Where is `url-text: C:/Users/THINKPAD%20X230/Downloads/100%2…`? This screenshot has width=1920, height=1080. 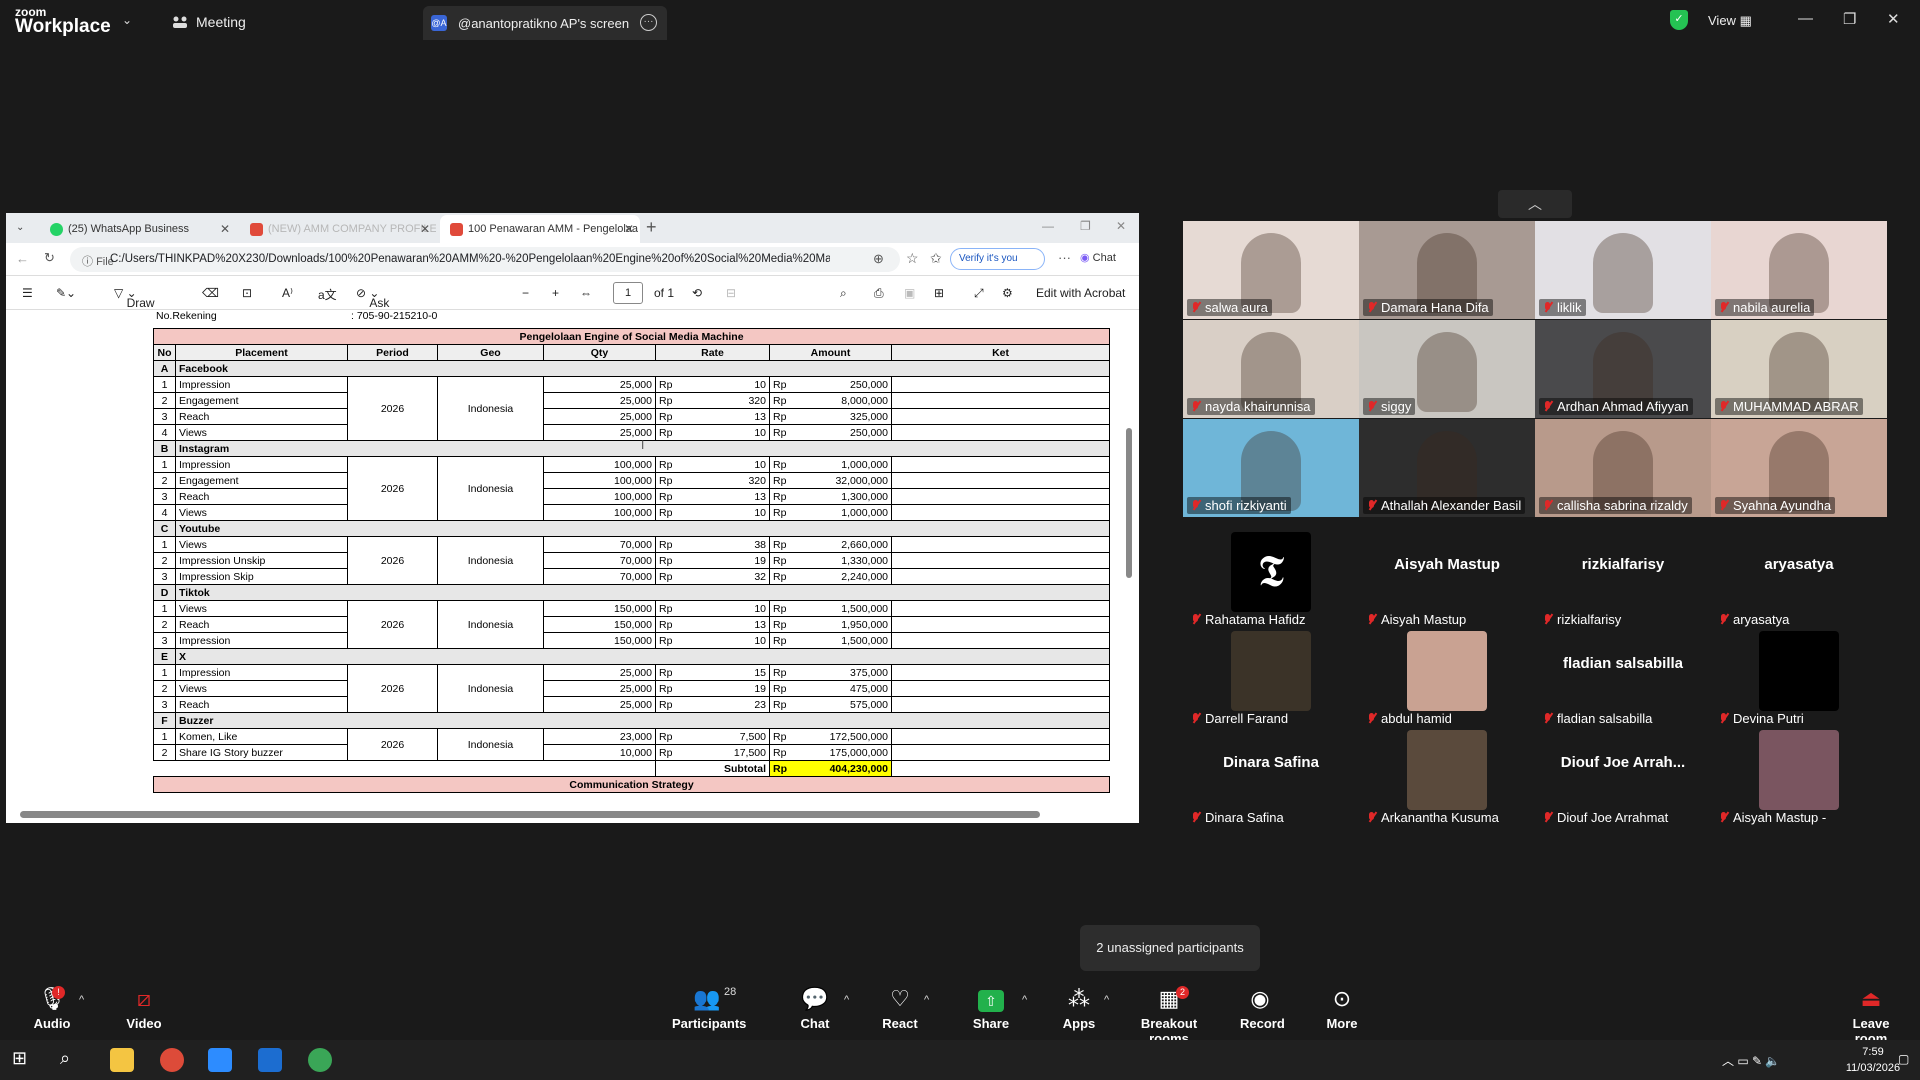
url-text: C:/Users/THINKPAD%20X230/Downloads/100%2… is located at coordinates (470, 259).